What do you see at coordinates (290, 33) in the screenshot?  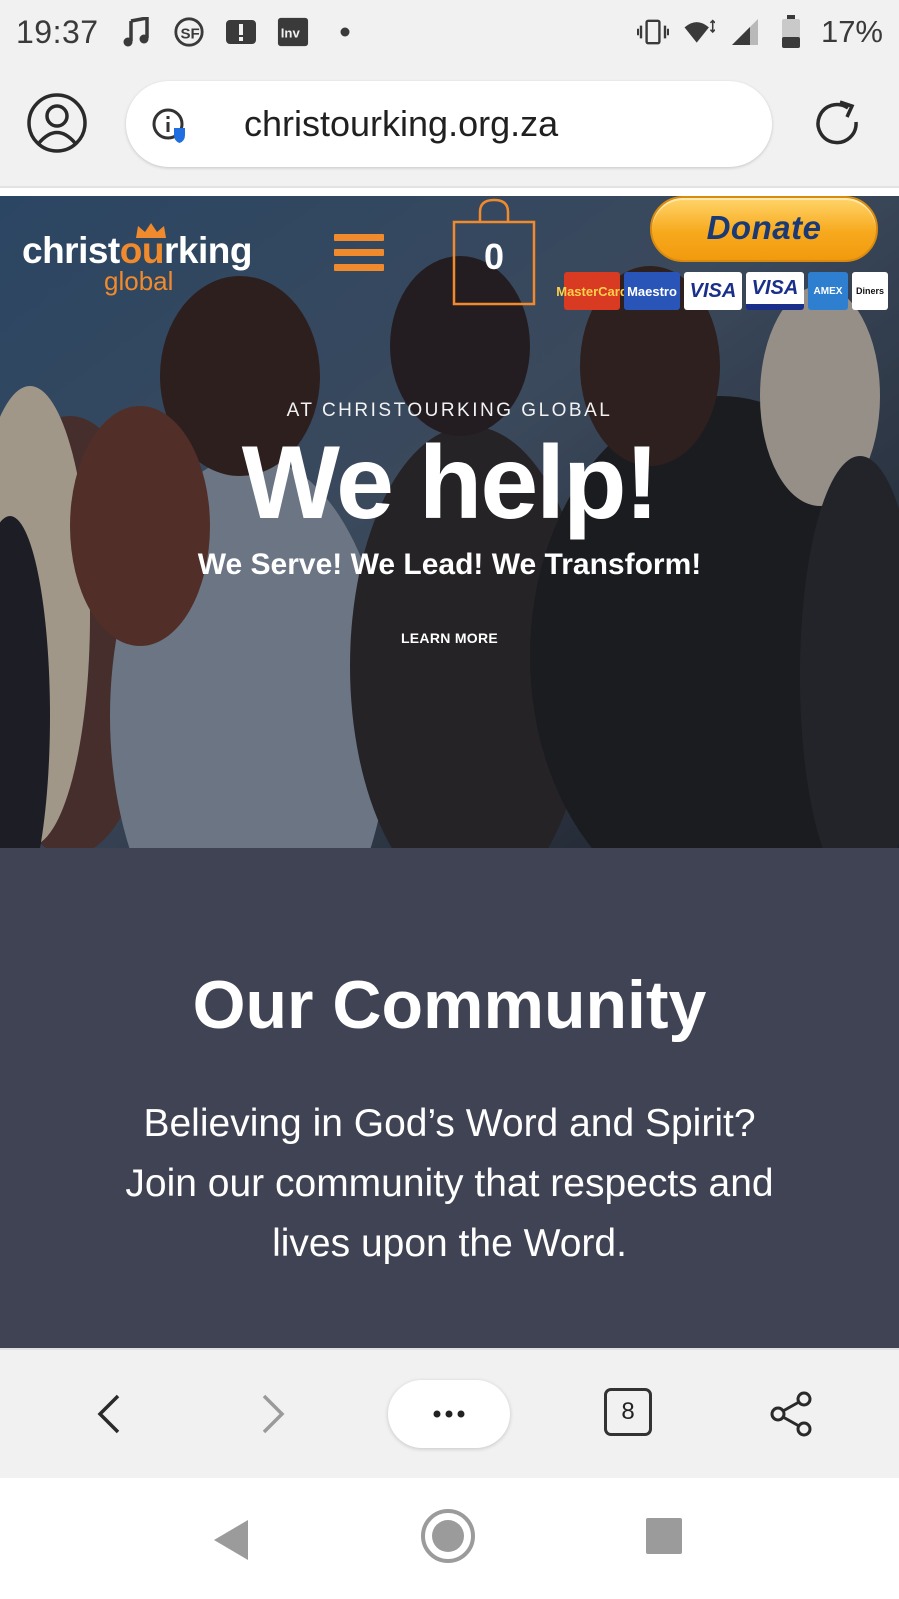 I see `svg-text: Inv` at bounding box center [290, 33].